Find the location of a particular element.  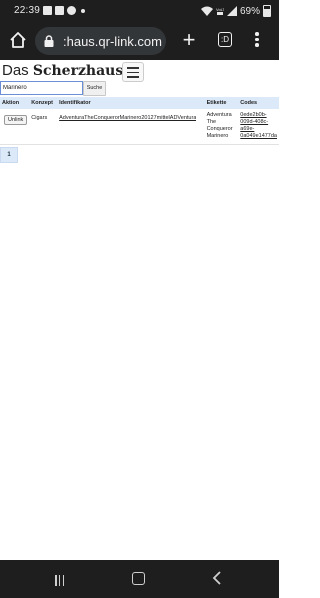

cell-konzept: Cigars is located at coordinates (43, 127).